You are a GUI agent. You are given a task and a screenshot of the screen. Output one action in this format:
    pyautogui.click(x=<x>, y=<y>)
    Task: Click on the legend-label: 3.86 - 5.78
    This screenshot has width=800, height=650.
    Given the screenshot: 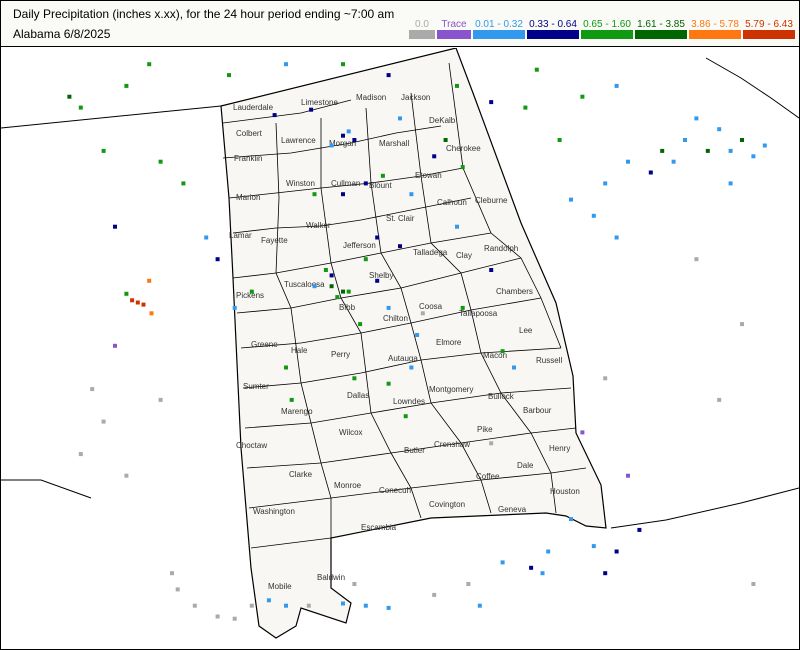 What is the action you would take?
    pyautogui.click(x=715, y=24)
    